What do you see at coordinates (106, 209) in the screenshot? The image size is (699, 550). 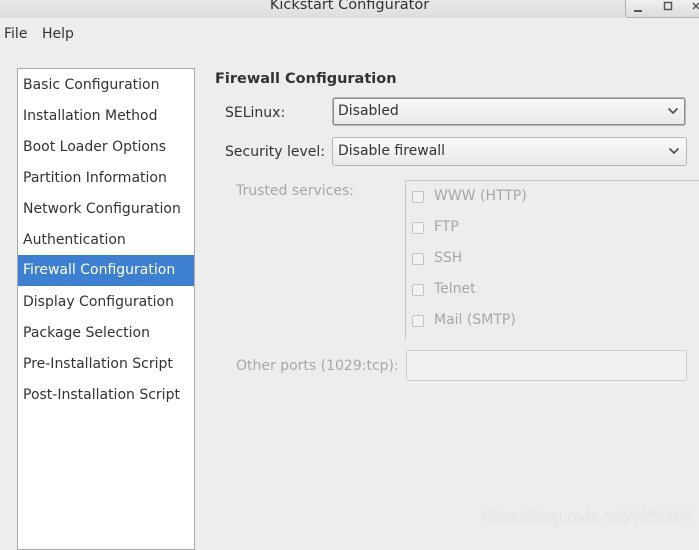 I see `sidebar-item-network-configuration: Network Configuration` at bounding box center [106, 209].